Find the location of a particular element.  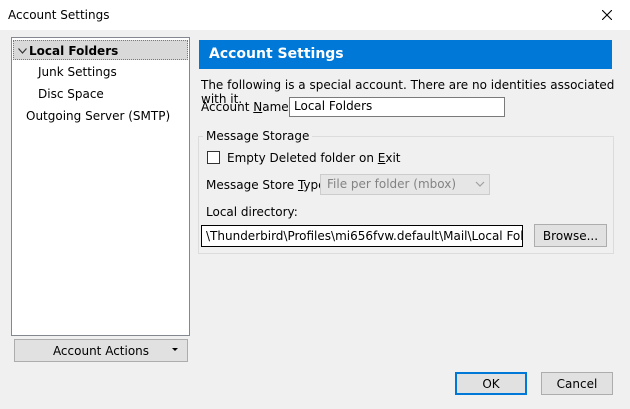

tree-item-local-folders: Local Folders is located at coordinates (100, 50).